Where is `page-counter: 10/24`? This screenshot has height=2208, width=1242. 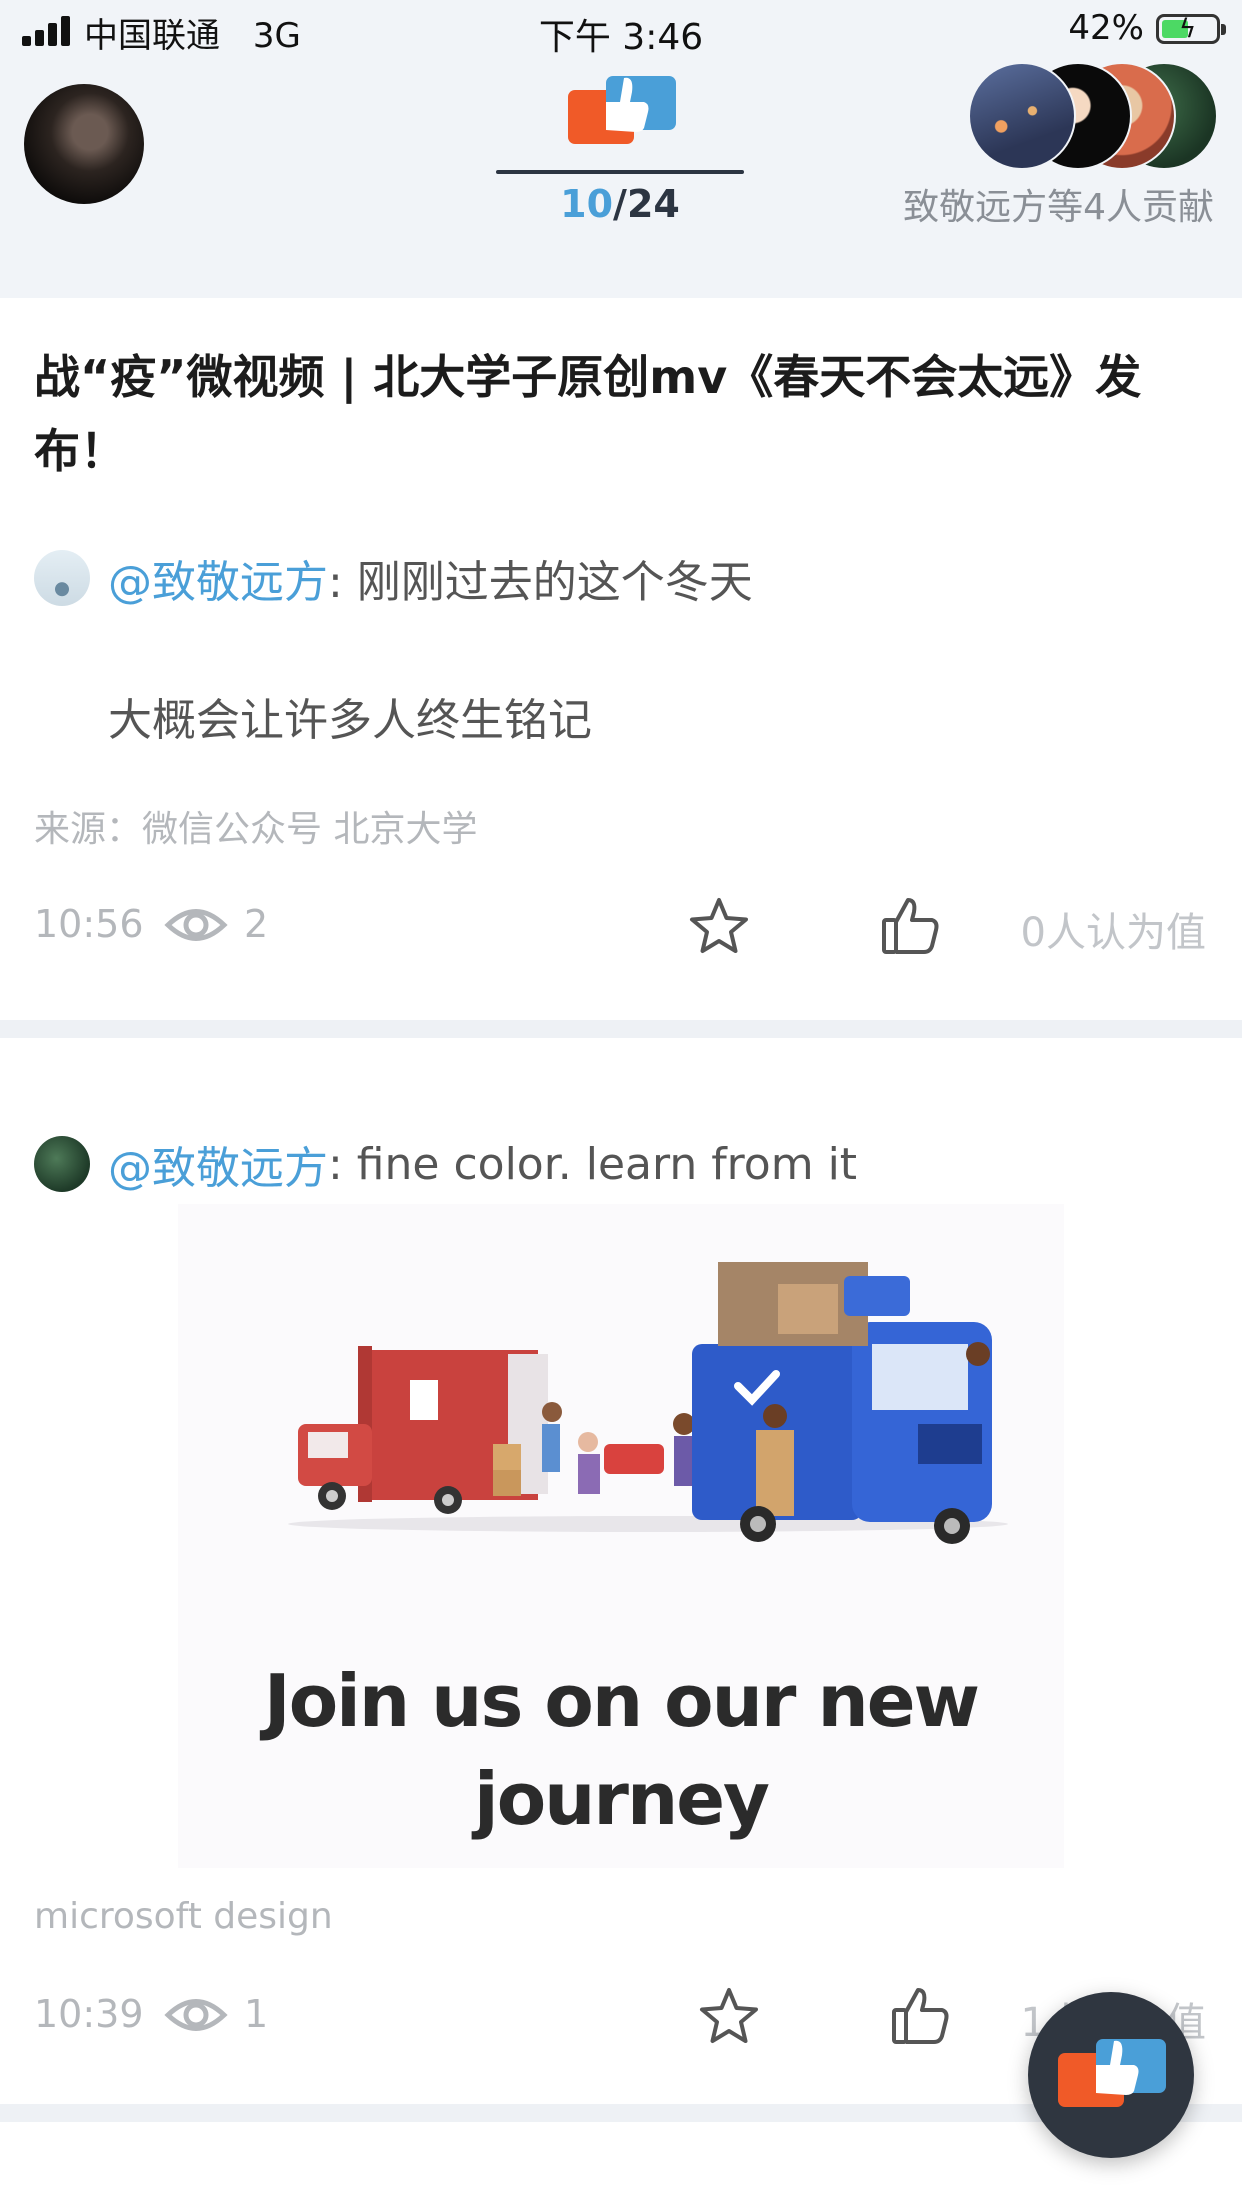 page-counter: 10/24 is located at coordinates (620, 204).